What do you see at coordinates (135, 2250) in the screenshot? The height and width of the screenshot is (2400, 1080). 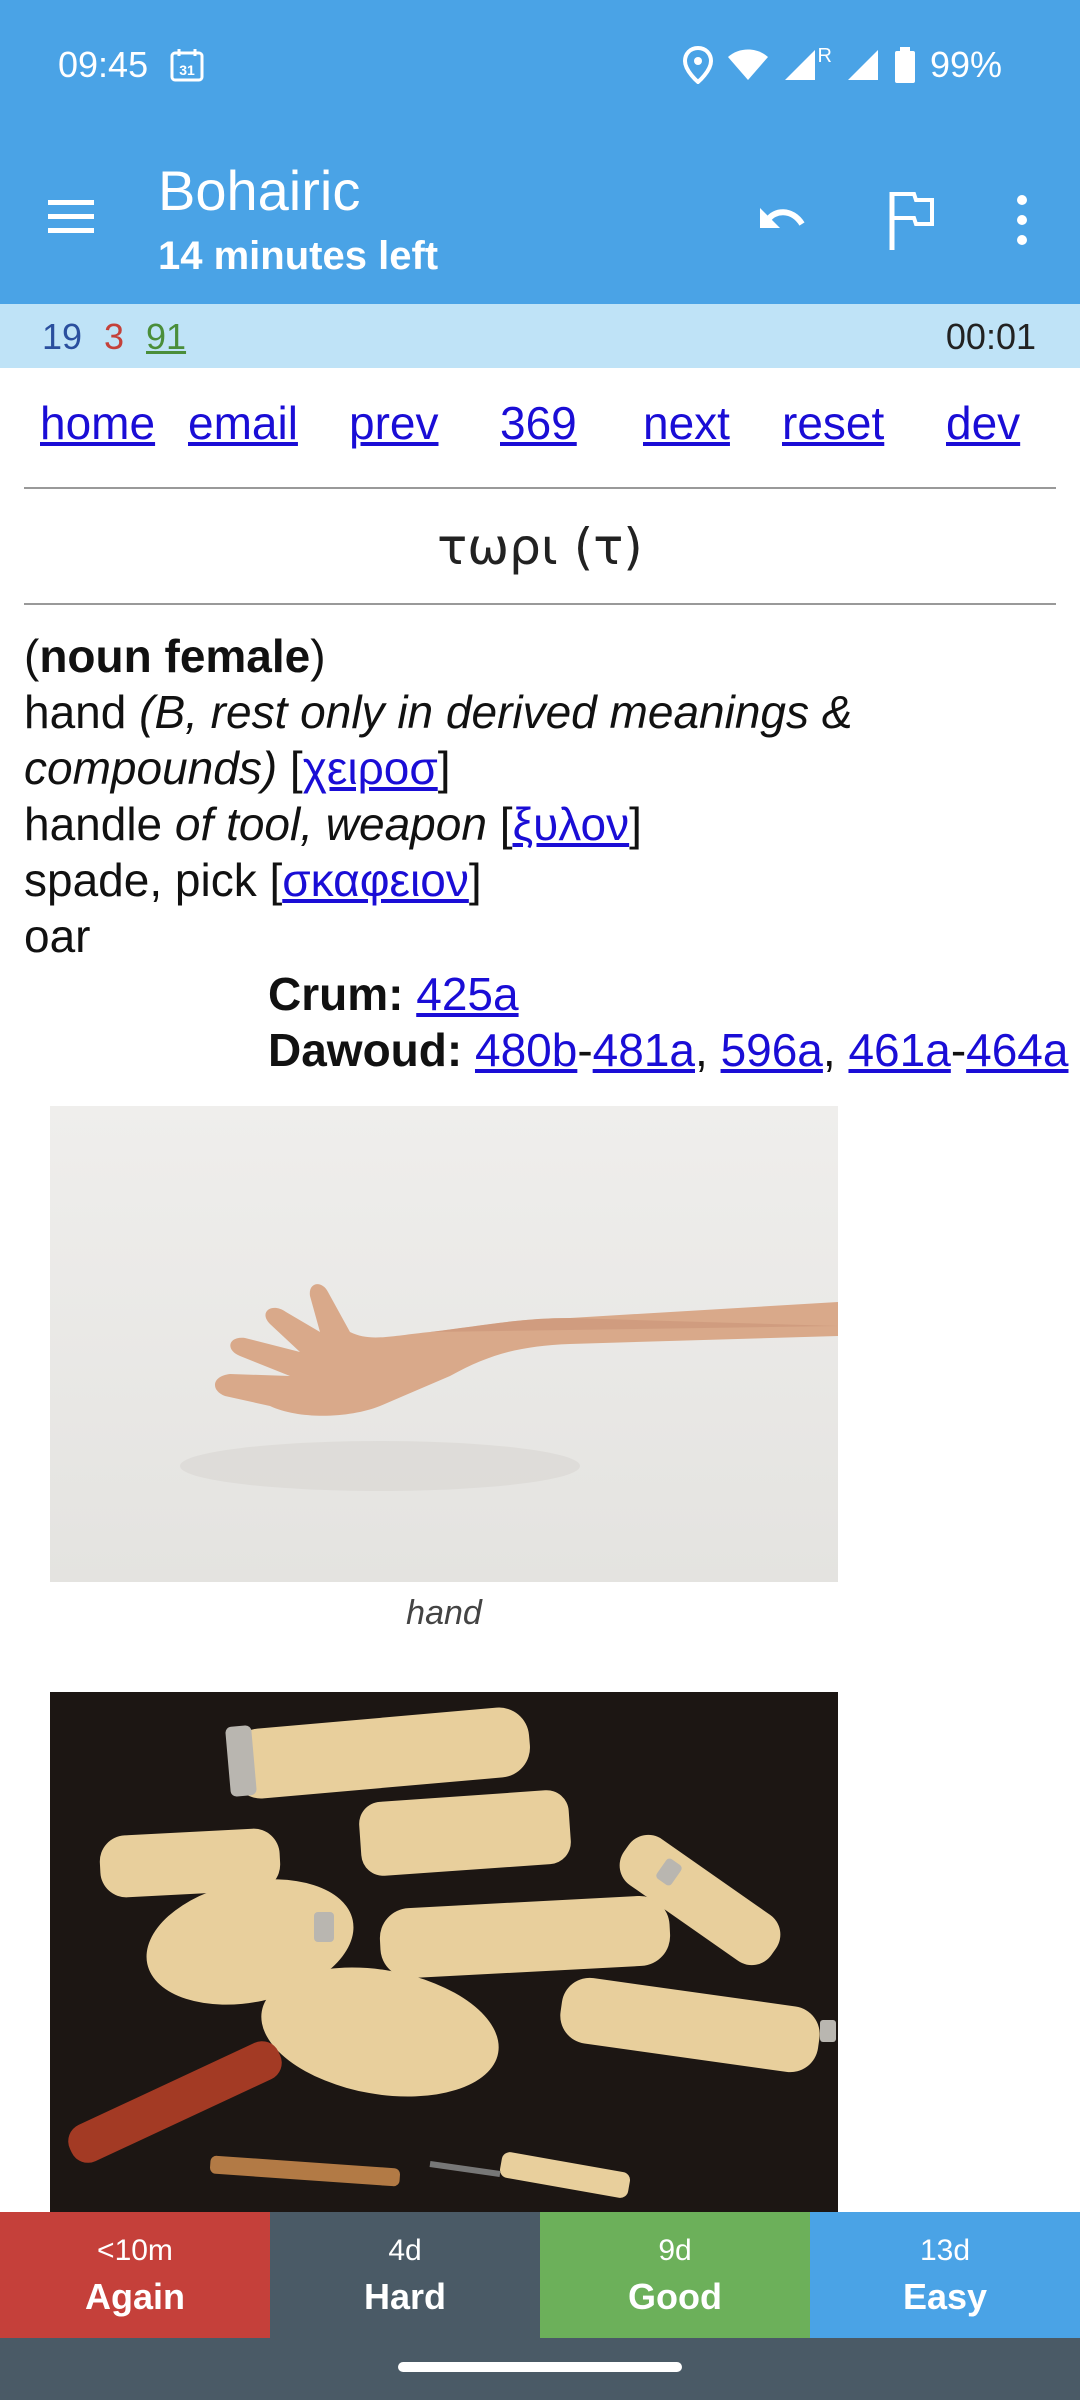 I see `again-interval: <10m` at bounding box center [135, 2250].